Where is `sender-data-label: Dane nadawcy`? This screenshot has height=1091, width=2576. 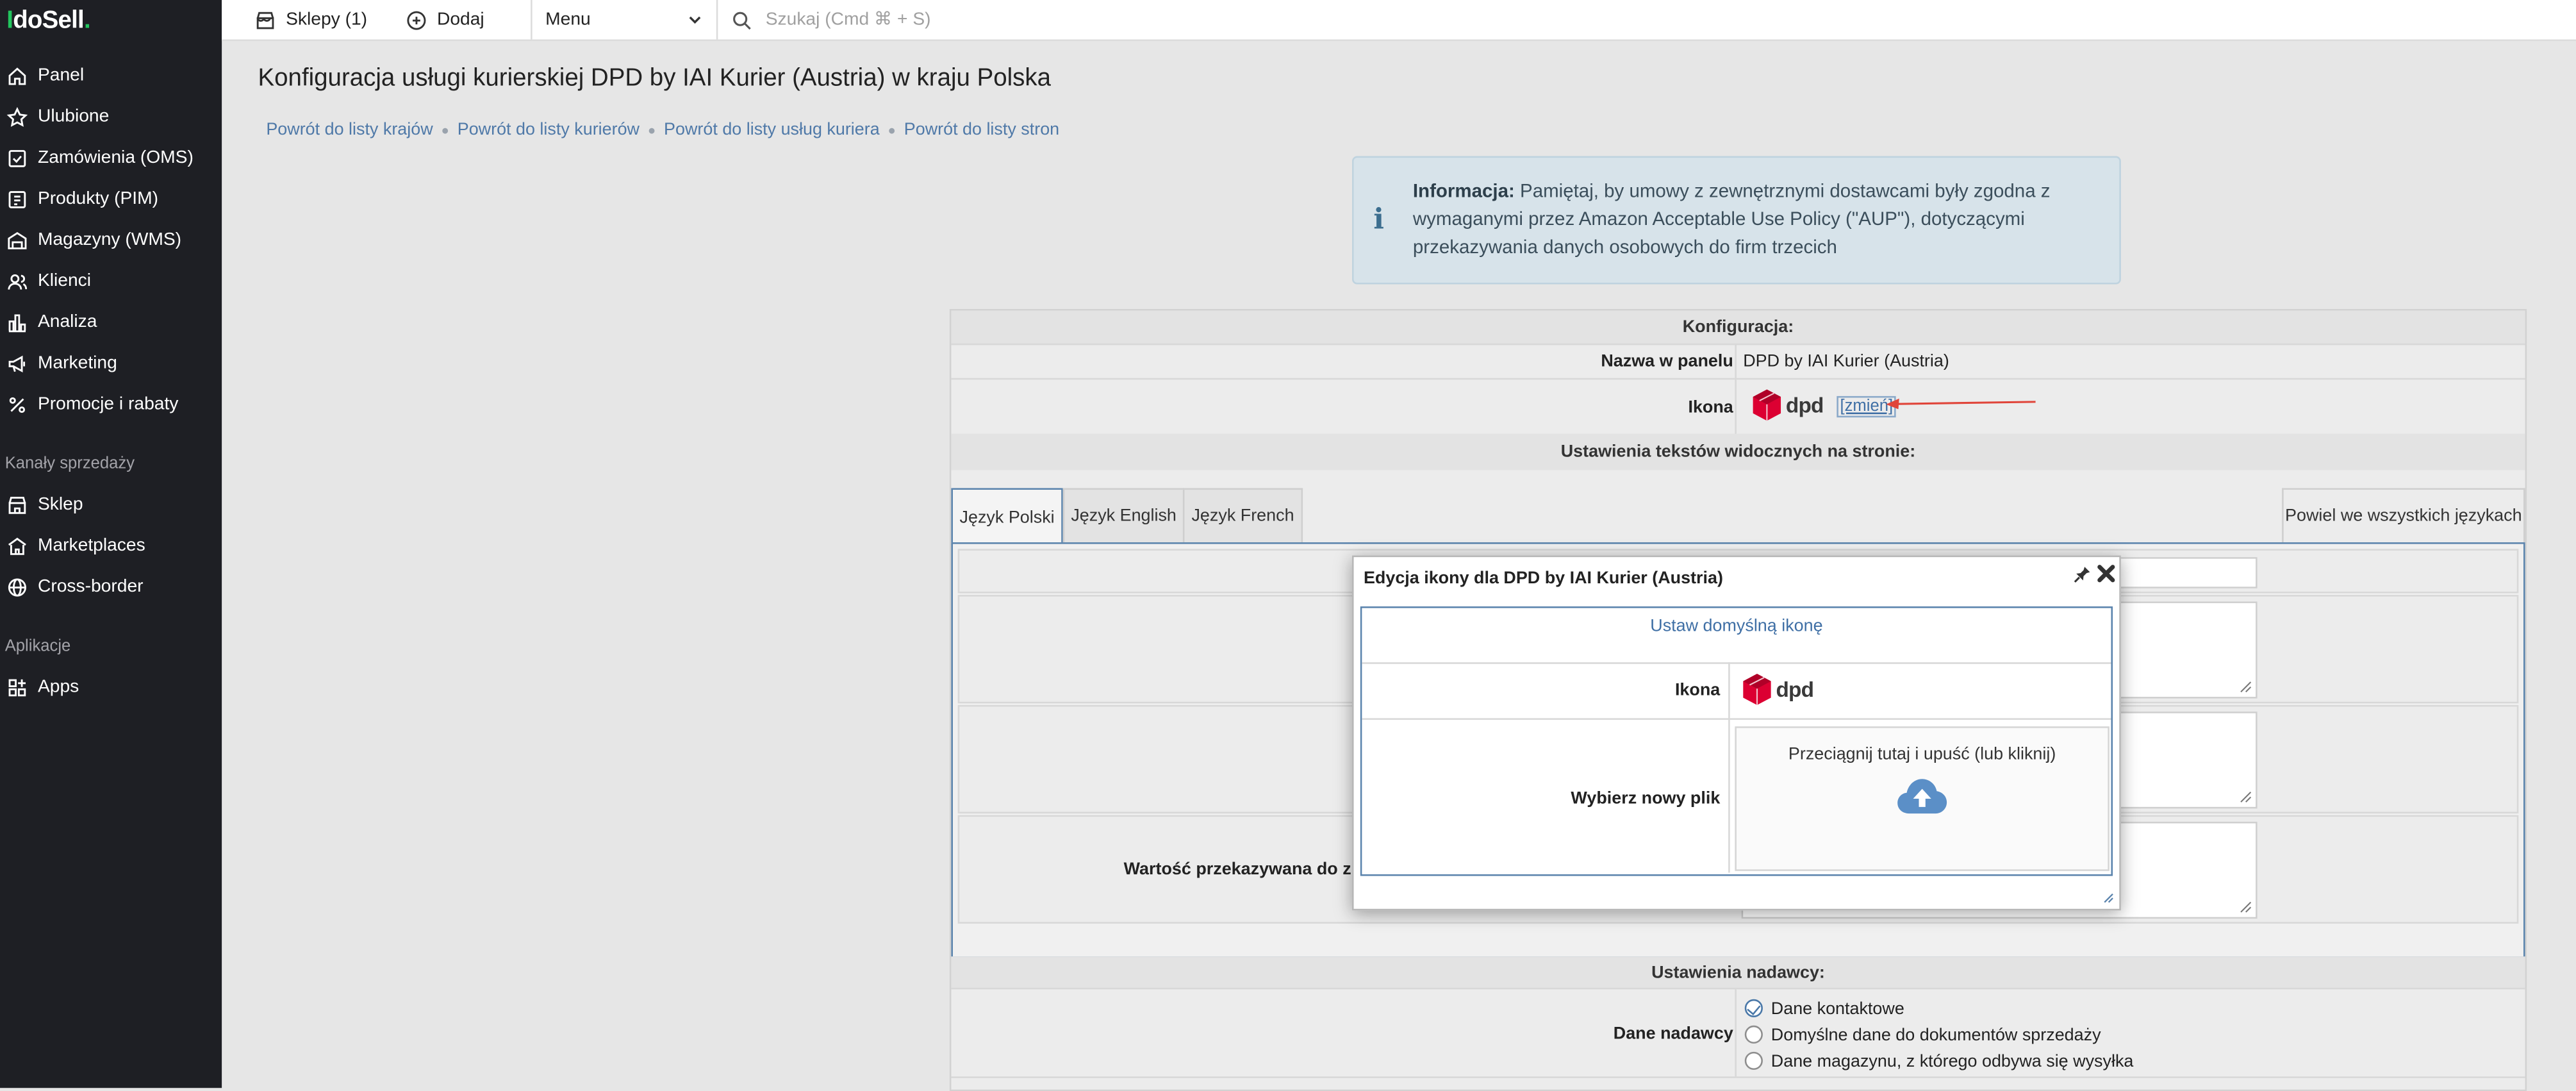 sender-data-label: Dane nadawcy is located at coordinates (1673, 1034).